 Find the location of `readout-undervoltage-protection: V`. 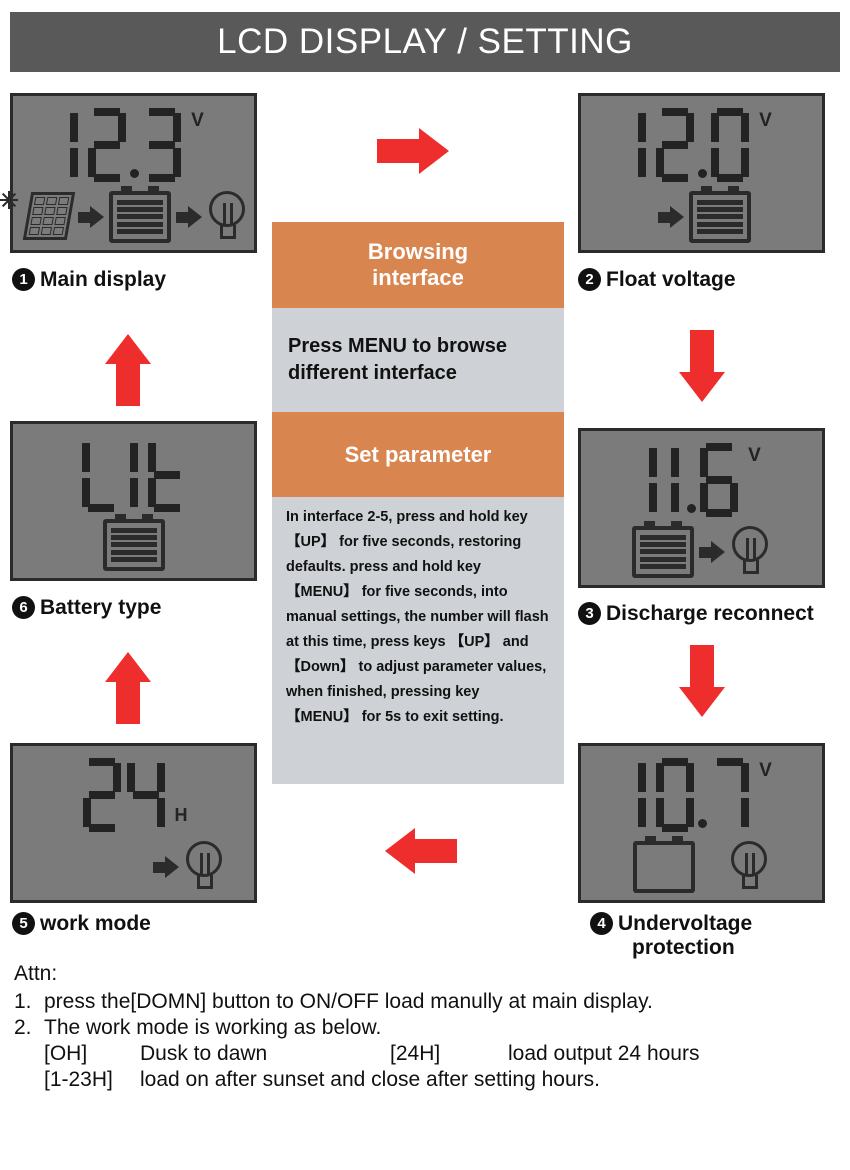

readout-undervoltage-protection: V is located at coordinates (701, 795).